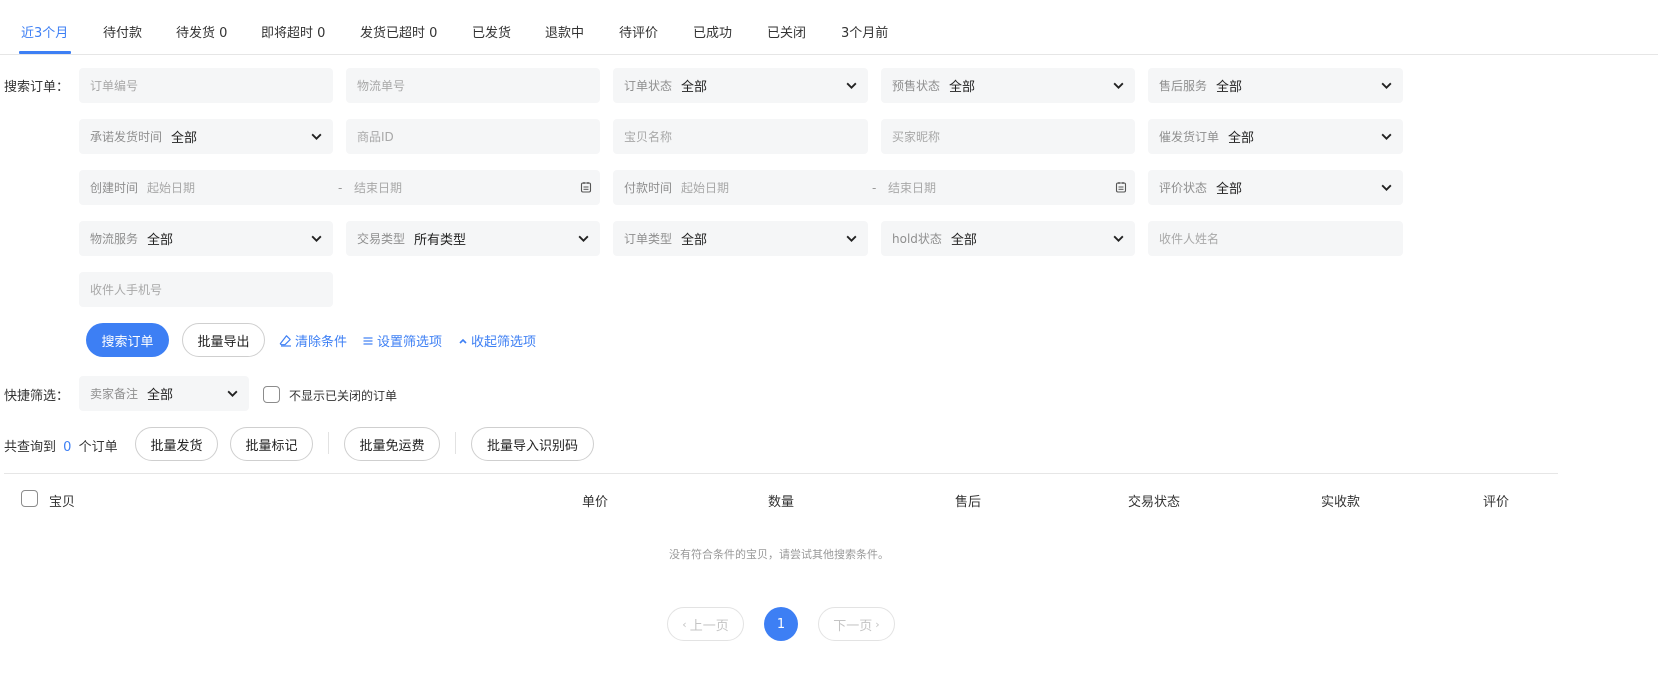  Describe the element at coordinates (37, 396) in the screenshot. I see `quick-filter-label: 快捷筛选：` at that location.